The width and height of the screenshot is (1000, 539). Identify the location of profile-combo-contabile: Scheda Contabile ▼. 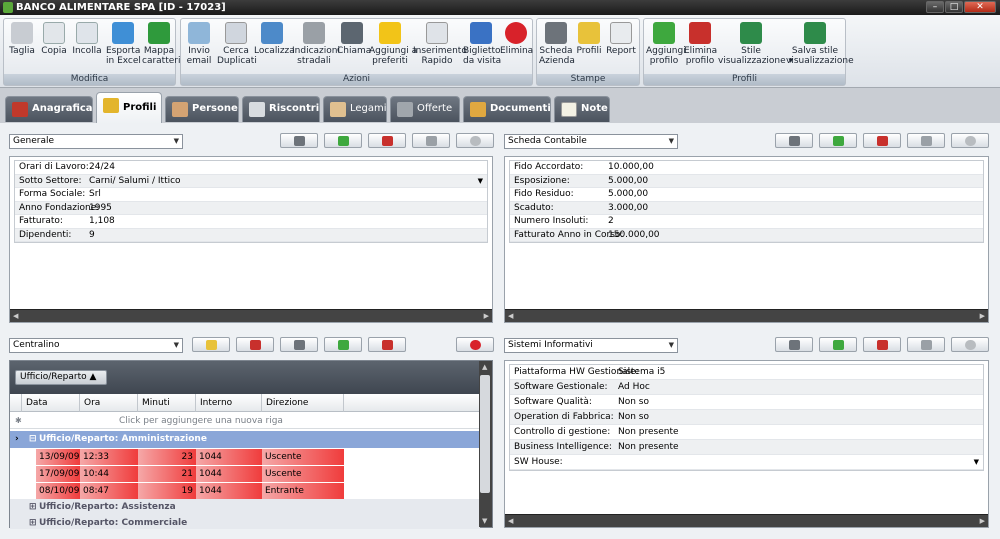
(591, 141).